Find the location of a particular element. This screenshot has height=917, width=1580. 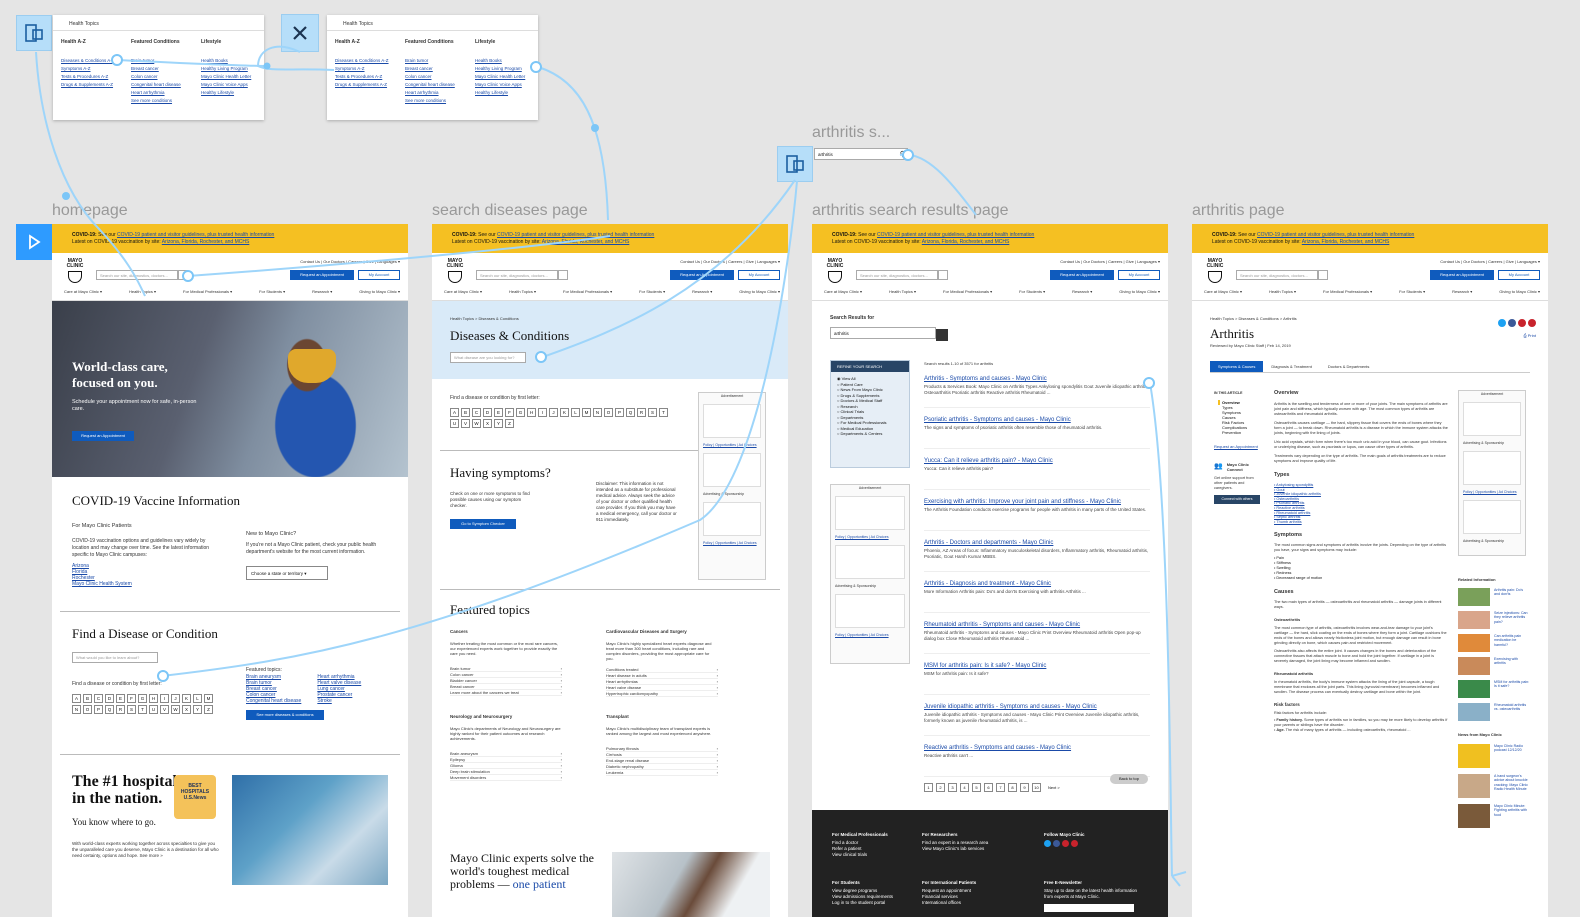

page-number: 8 is located at coordinates (1012, 787).